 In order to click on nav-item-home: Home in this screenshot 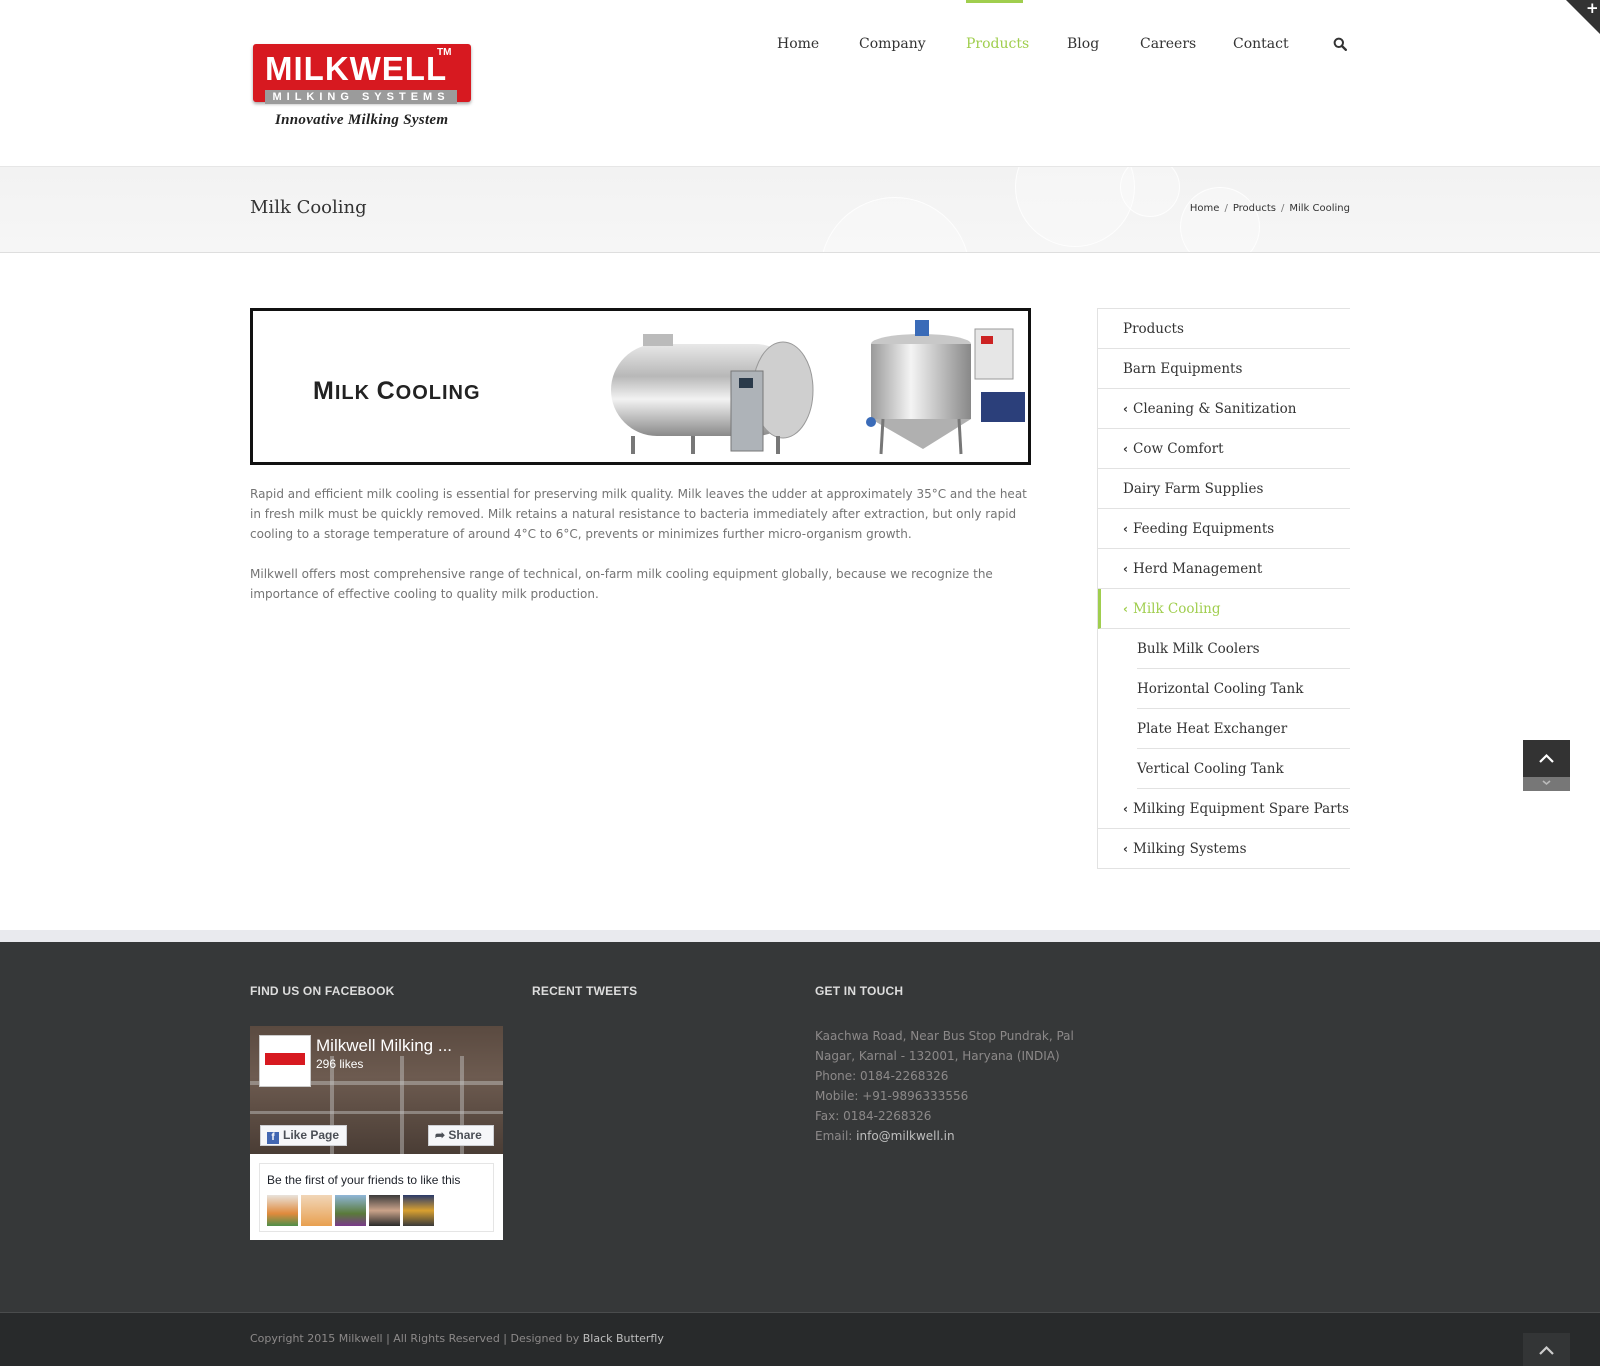, I will do `click(798, 44)`.